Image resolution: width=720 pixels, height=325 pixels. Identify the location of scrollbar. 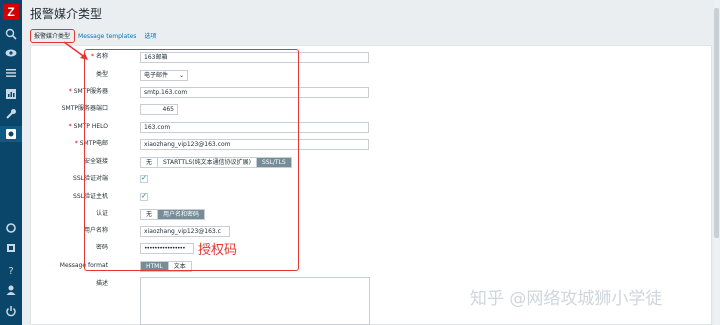
(716, 162).